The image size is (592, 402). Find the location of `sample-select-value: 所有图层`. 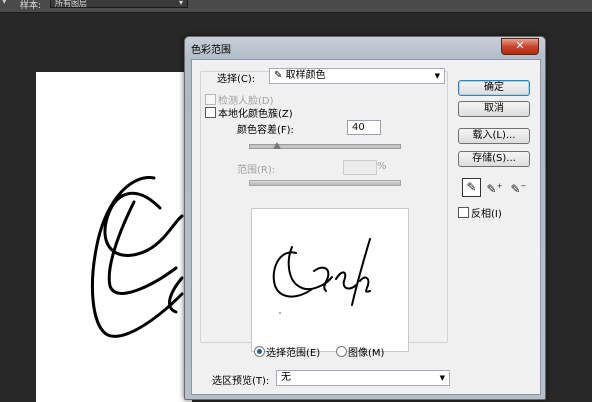

sample-select-value: 所有图层 is located at coordinates (71, 4).